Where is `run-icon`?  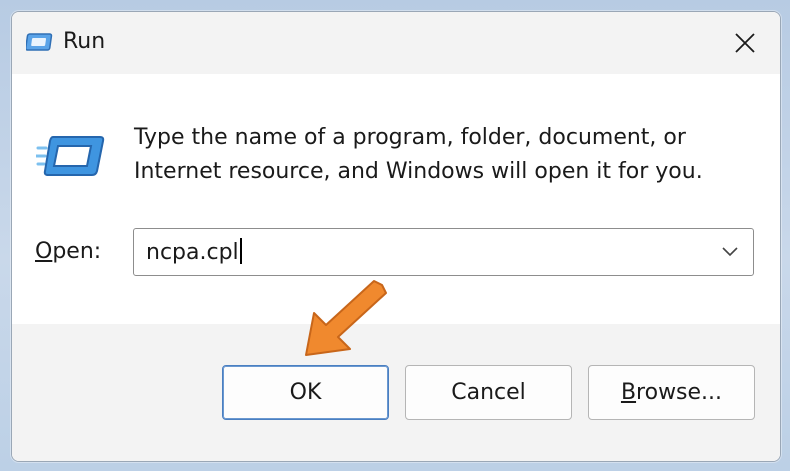
run-icon is located at coordinates (39, 43).